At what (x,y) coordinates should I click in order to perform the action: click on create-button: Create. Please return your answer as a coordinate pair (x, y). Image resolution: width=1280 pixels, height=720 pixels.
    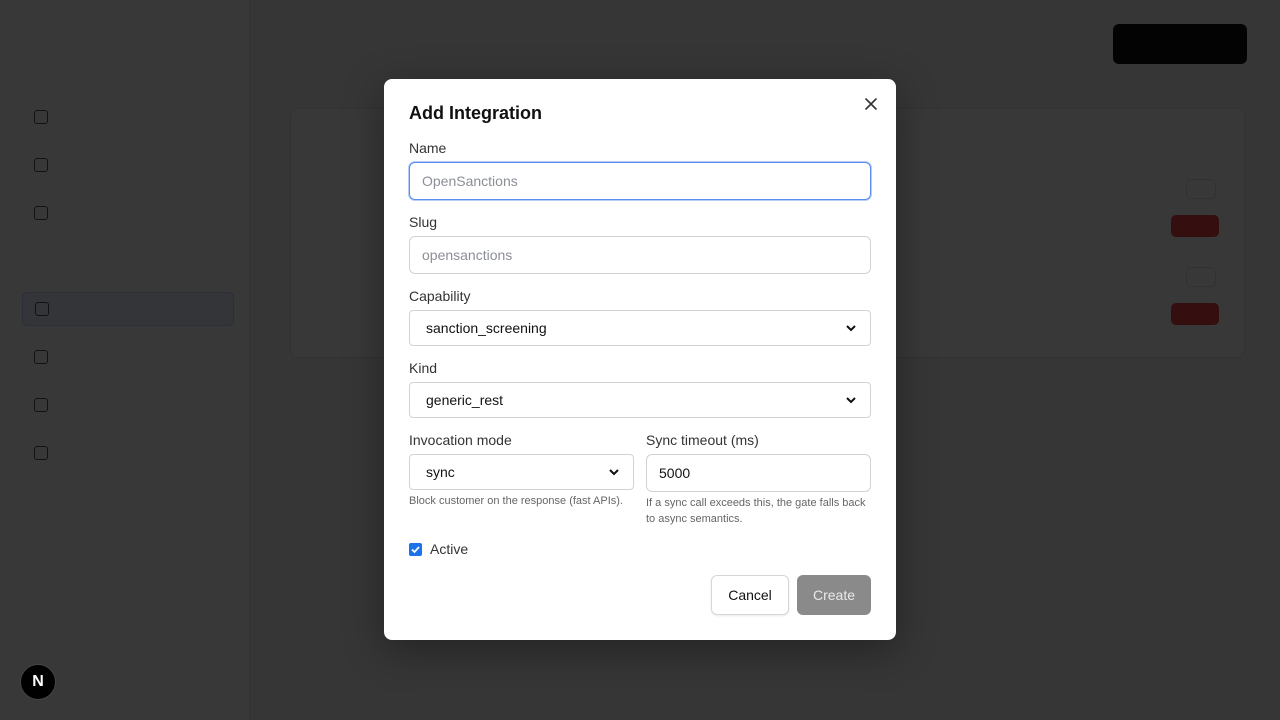
    Looking at the image, I should click on (834, 595).